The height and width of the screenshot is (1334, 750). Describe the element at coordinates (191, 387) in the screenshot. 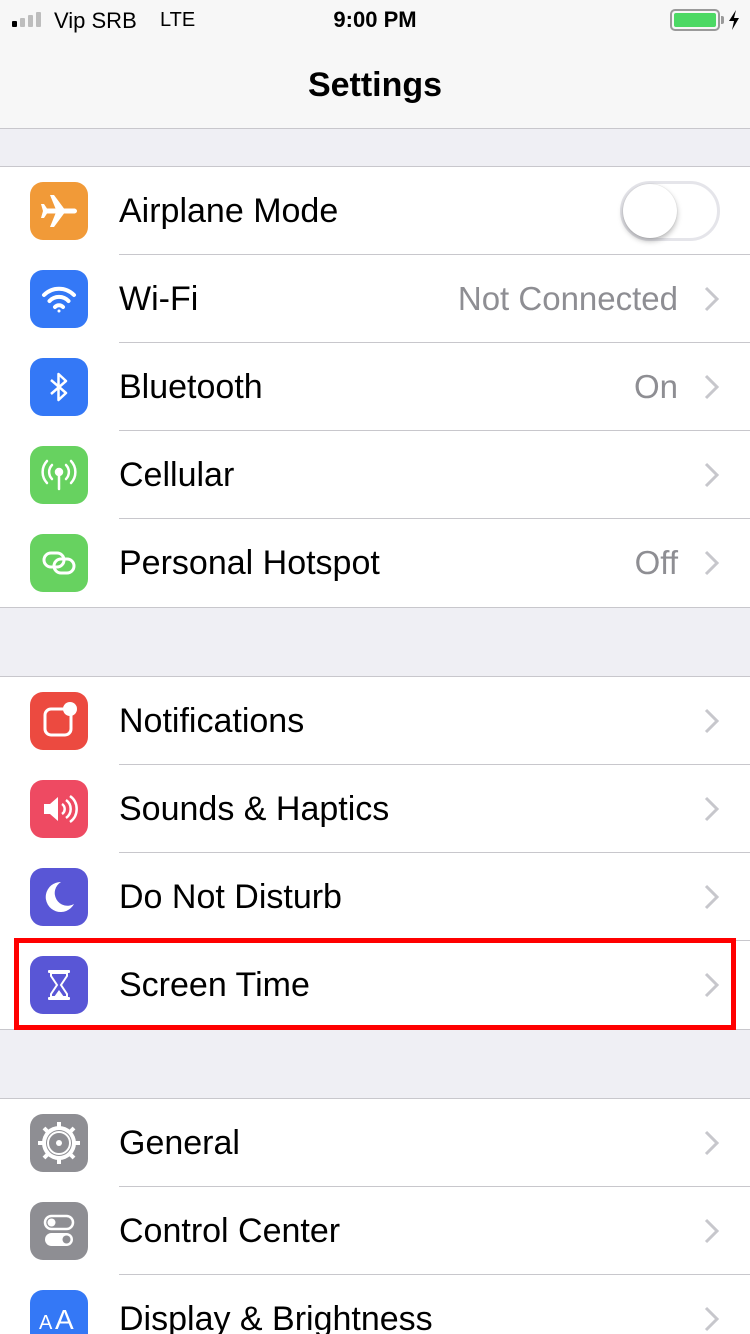

I see `bluetooth-label: Bluetooth` at that location.